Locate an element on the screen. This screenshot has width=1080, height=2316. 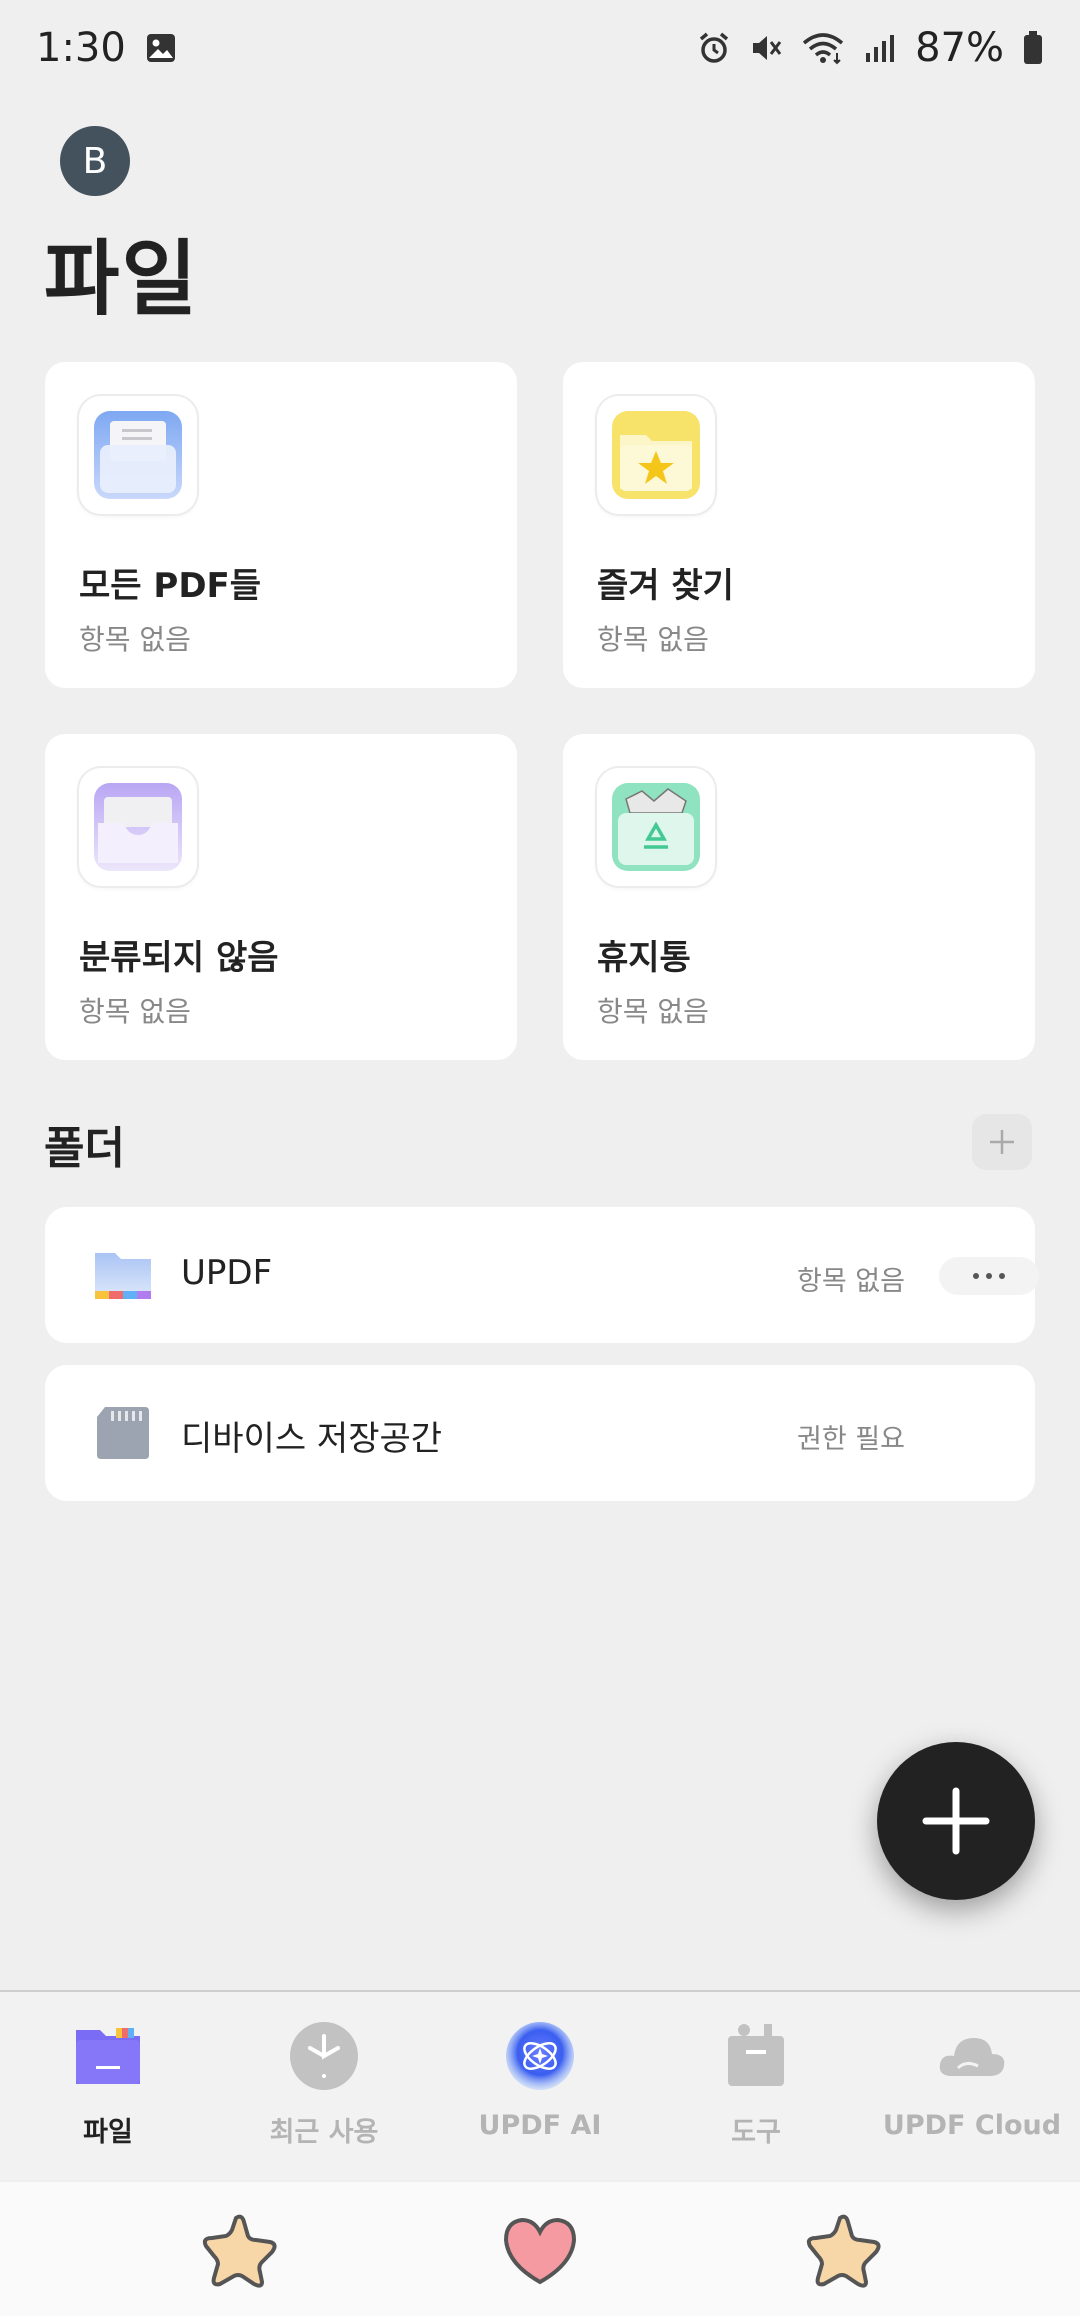
inbox-tray-icon is located at coordinates (138, 827).